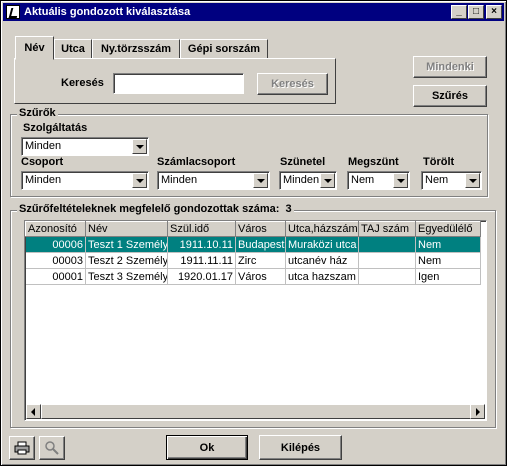 Image resolution: width=507 pixels, height=466 pixels. Describe the element at coordinates (322, 229) in the screenshot. I see `column-header-utca: Utca,házszám` at that location.